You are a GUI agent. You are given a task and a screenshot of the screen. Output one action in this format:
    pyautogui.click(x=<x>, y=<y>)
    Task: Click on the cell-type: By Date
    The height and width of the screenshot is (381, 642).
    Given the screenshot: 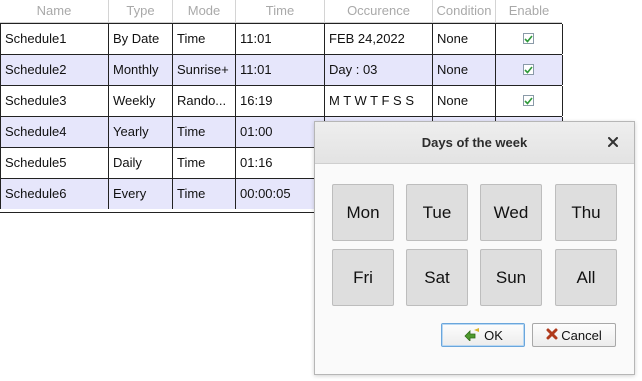 What is the action you would take?
    pyautogui.click(x=141, y=39)
    